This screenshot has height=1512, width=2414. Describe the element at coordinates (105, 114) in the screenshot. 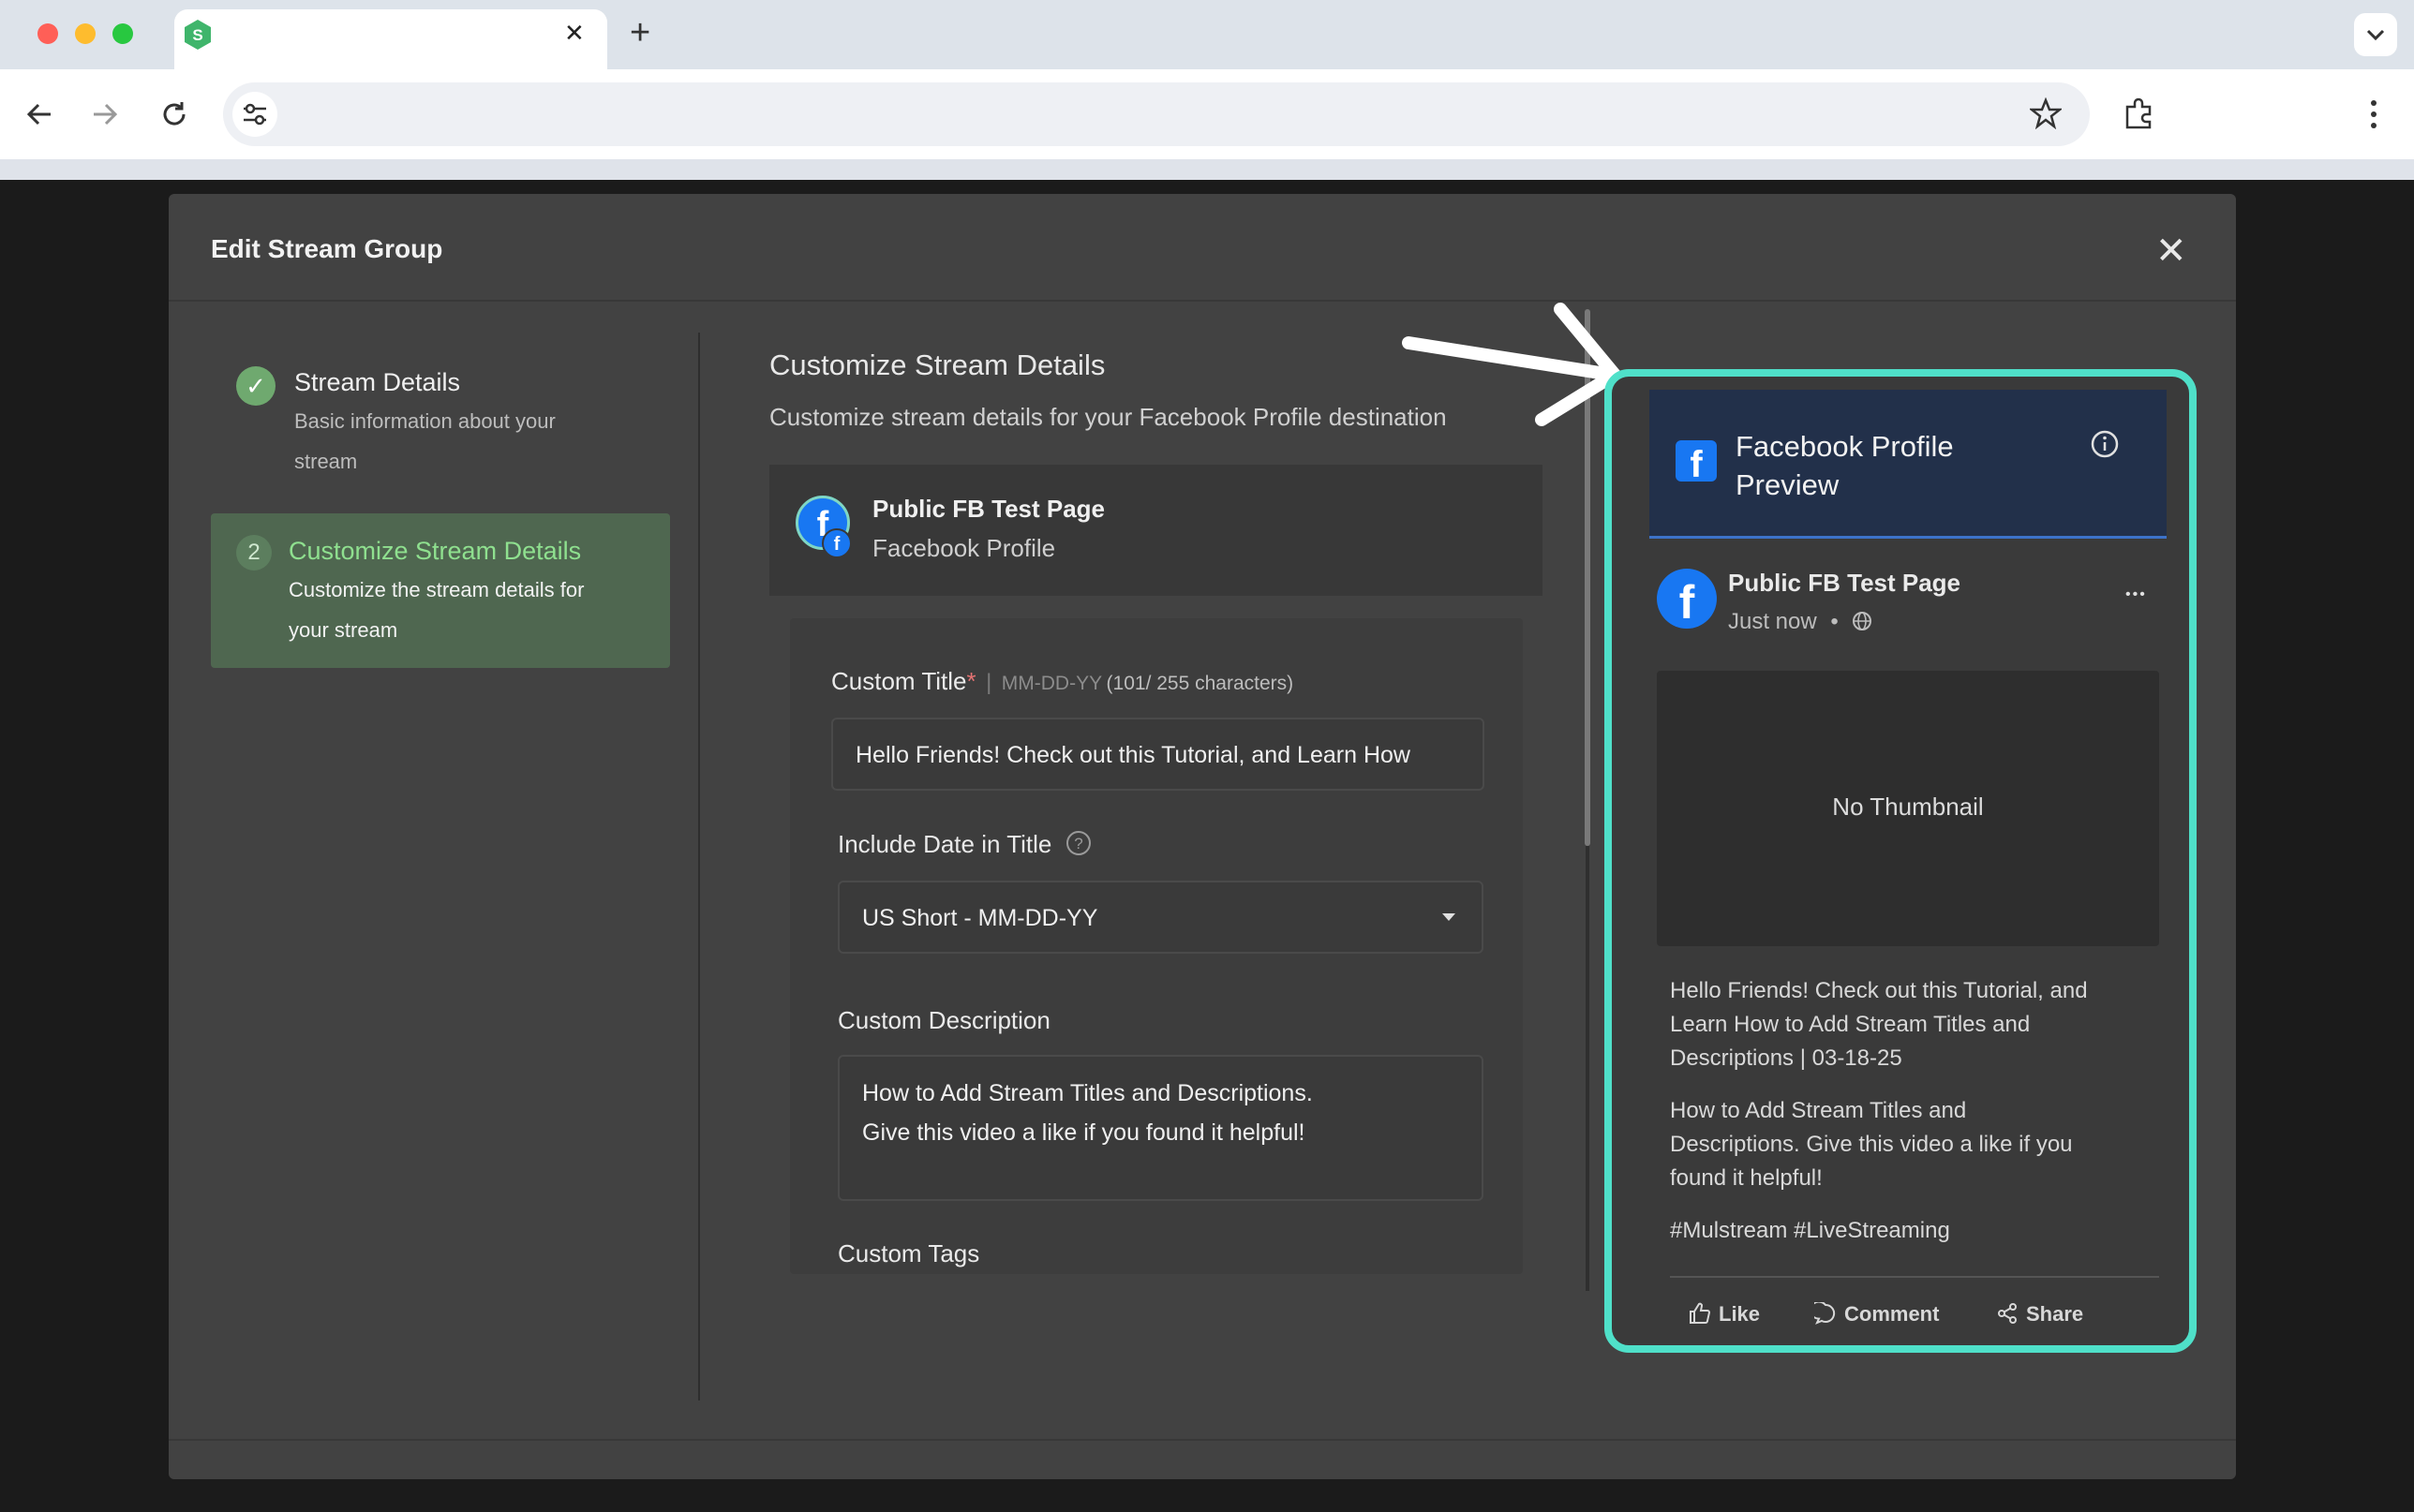

I see `forward-arrow-icon` at that location.